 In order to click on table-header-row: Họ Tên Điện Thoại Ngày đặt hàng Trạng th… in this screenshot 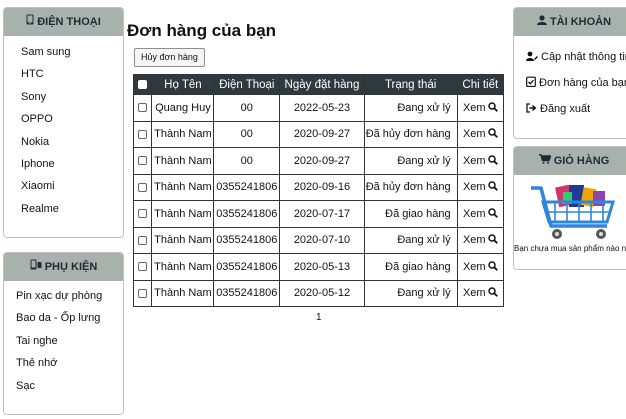, I will do `click(318, 84)`.